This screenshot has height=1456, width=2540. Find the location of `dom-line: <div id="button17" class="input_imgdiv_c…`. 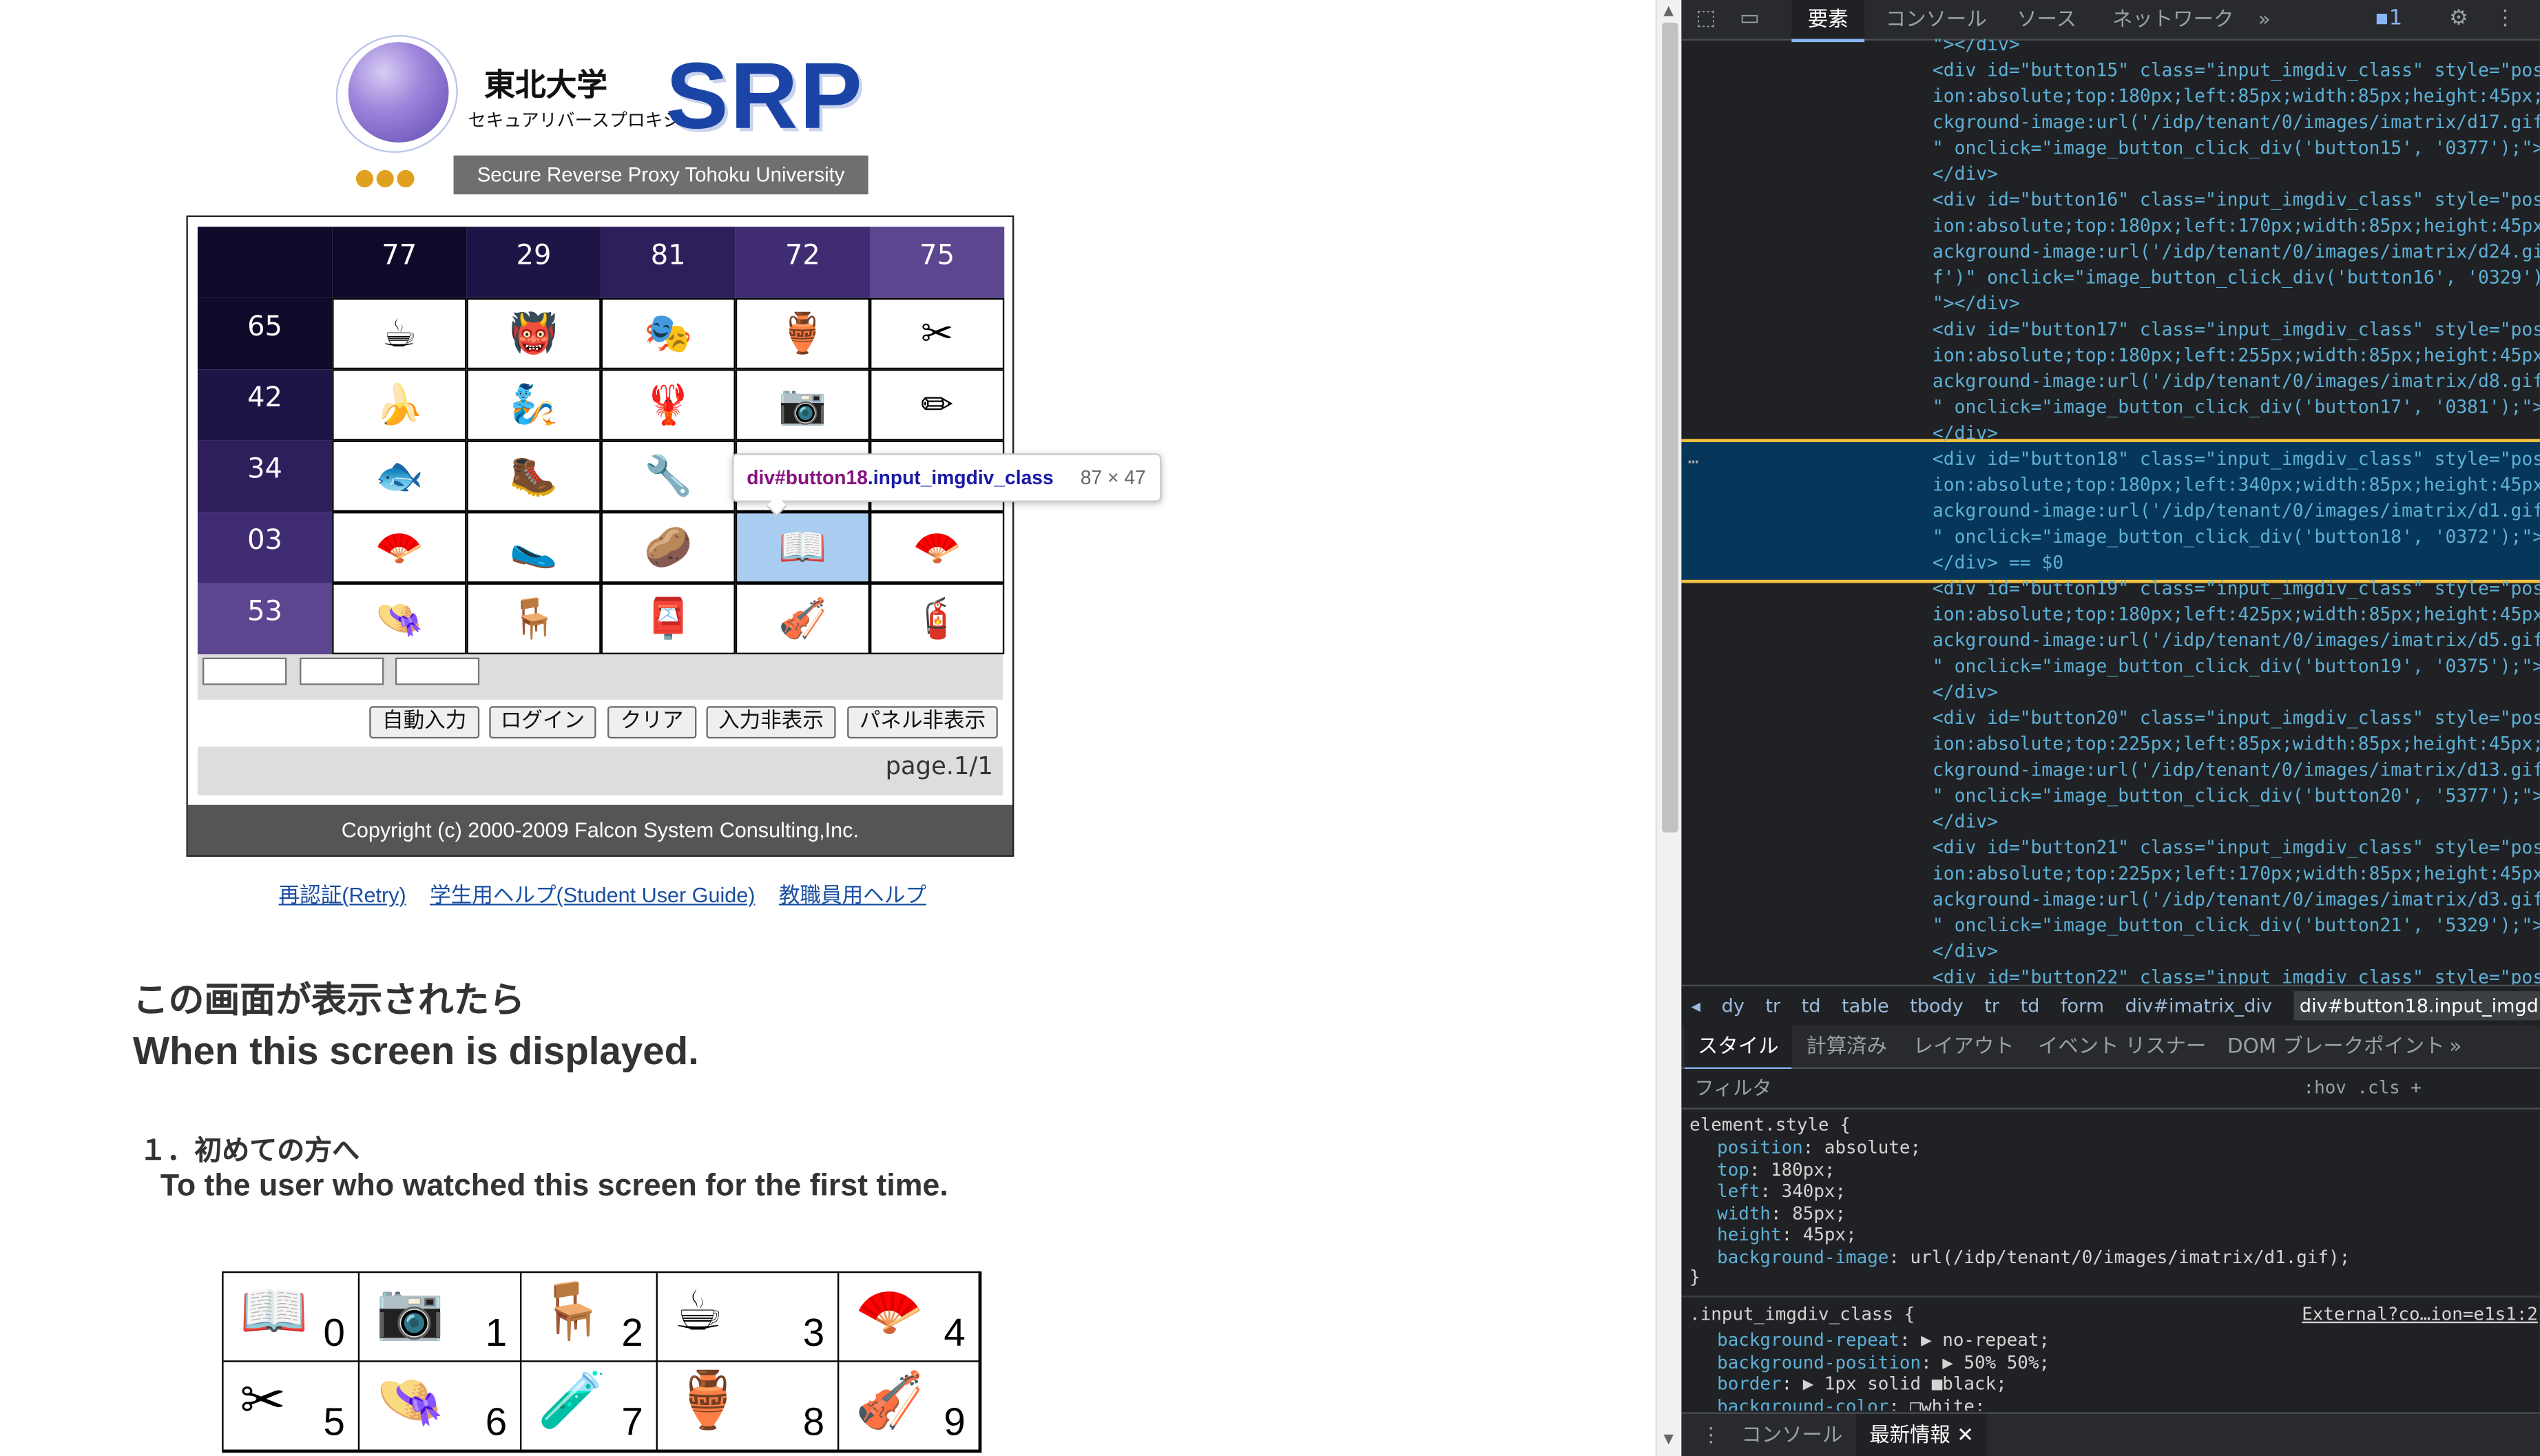

dom-line: <div id="button17" class="input_imgdiv_c… is located at coordinates (2236, 331).